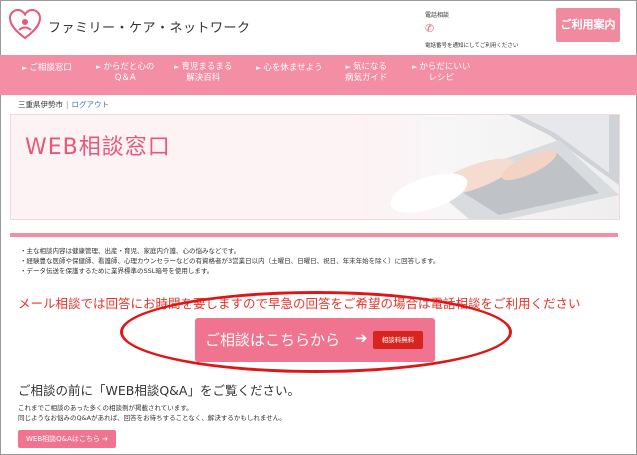 This screenshot has width=637, height=455. Describe the element at coordinates (366, 78) in the screenshot. I see `nav-item-label-2: 病気ガイド` at that location.